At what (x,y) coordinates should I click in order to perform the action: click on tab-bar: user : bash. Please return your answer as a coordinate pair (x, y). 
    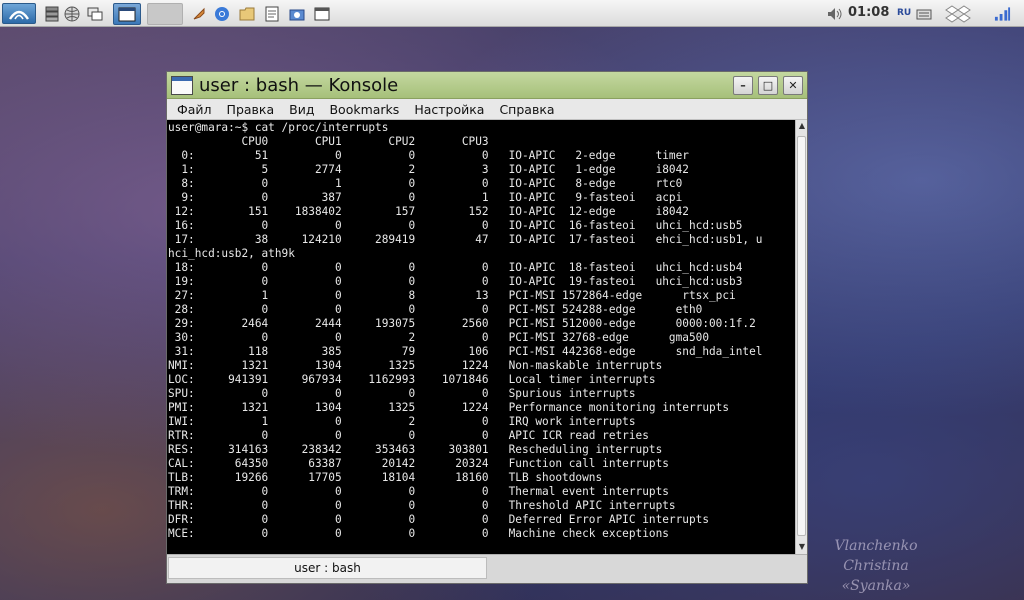
    Looking at the image, I should click on (487, 568).